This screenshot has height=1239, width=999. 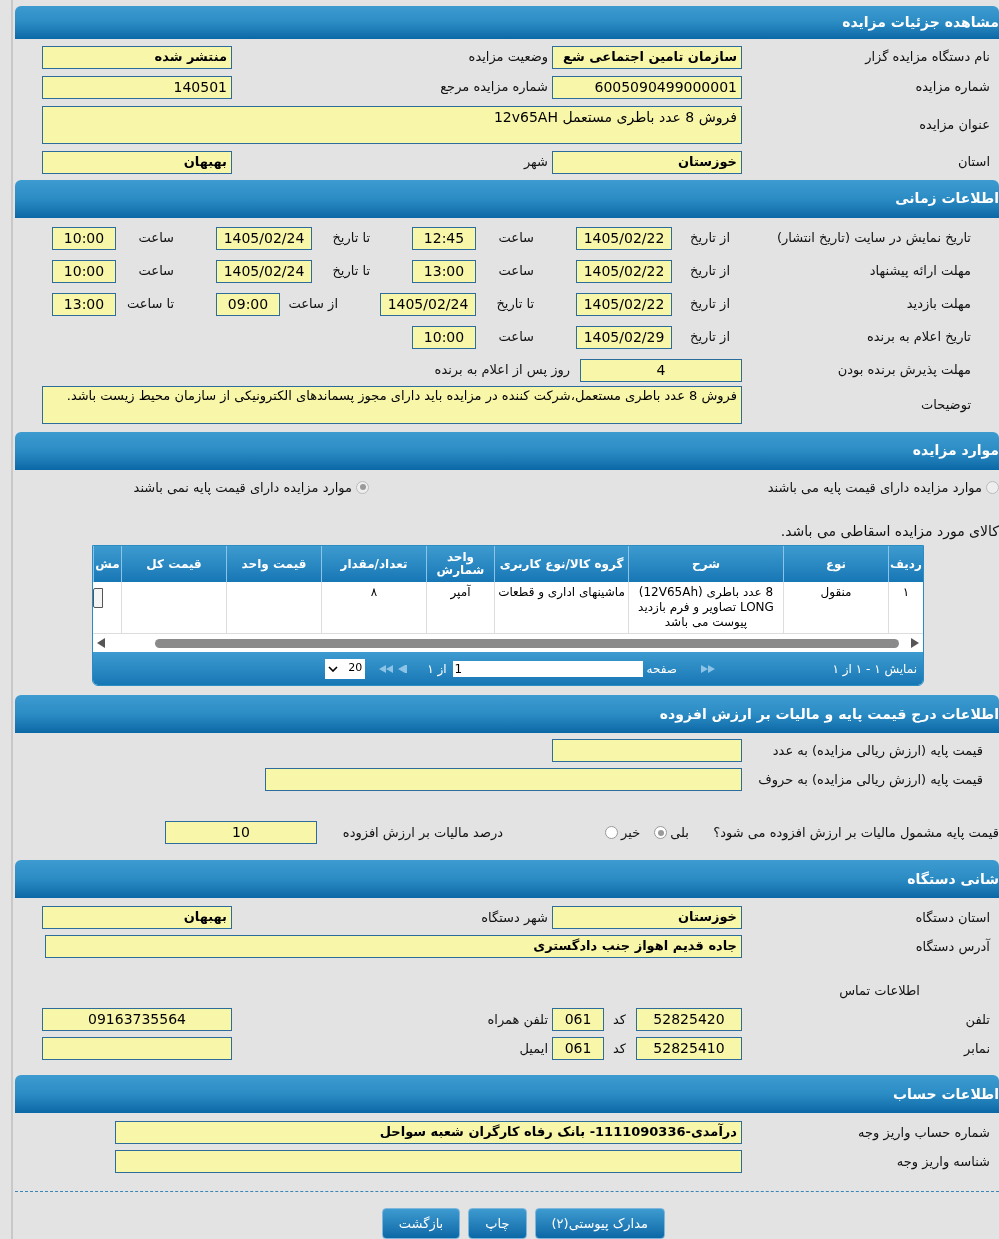 What do you see at coordinates (709, 668) in the screenshot?
I see `last-page-icon` at bounding box center [709, 668].